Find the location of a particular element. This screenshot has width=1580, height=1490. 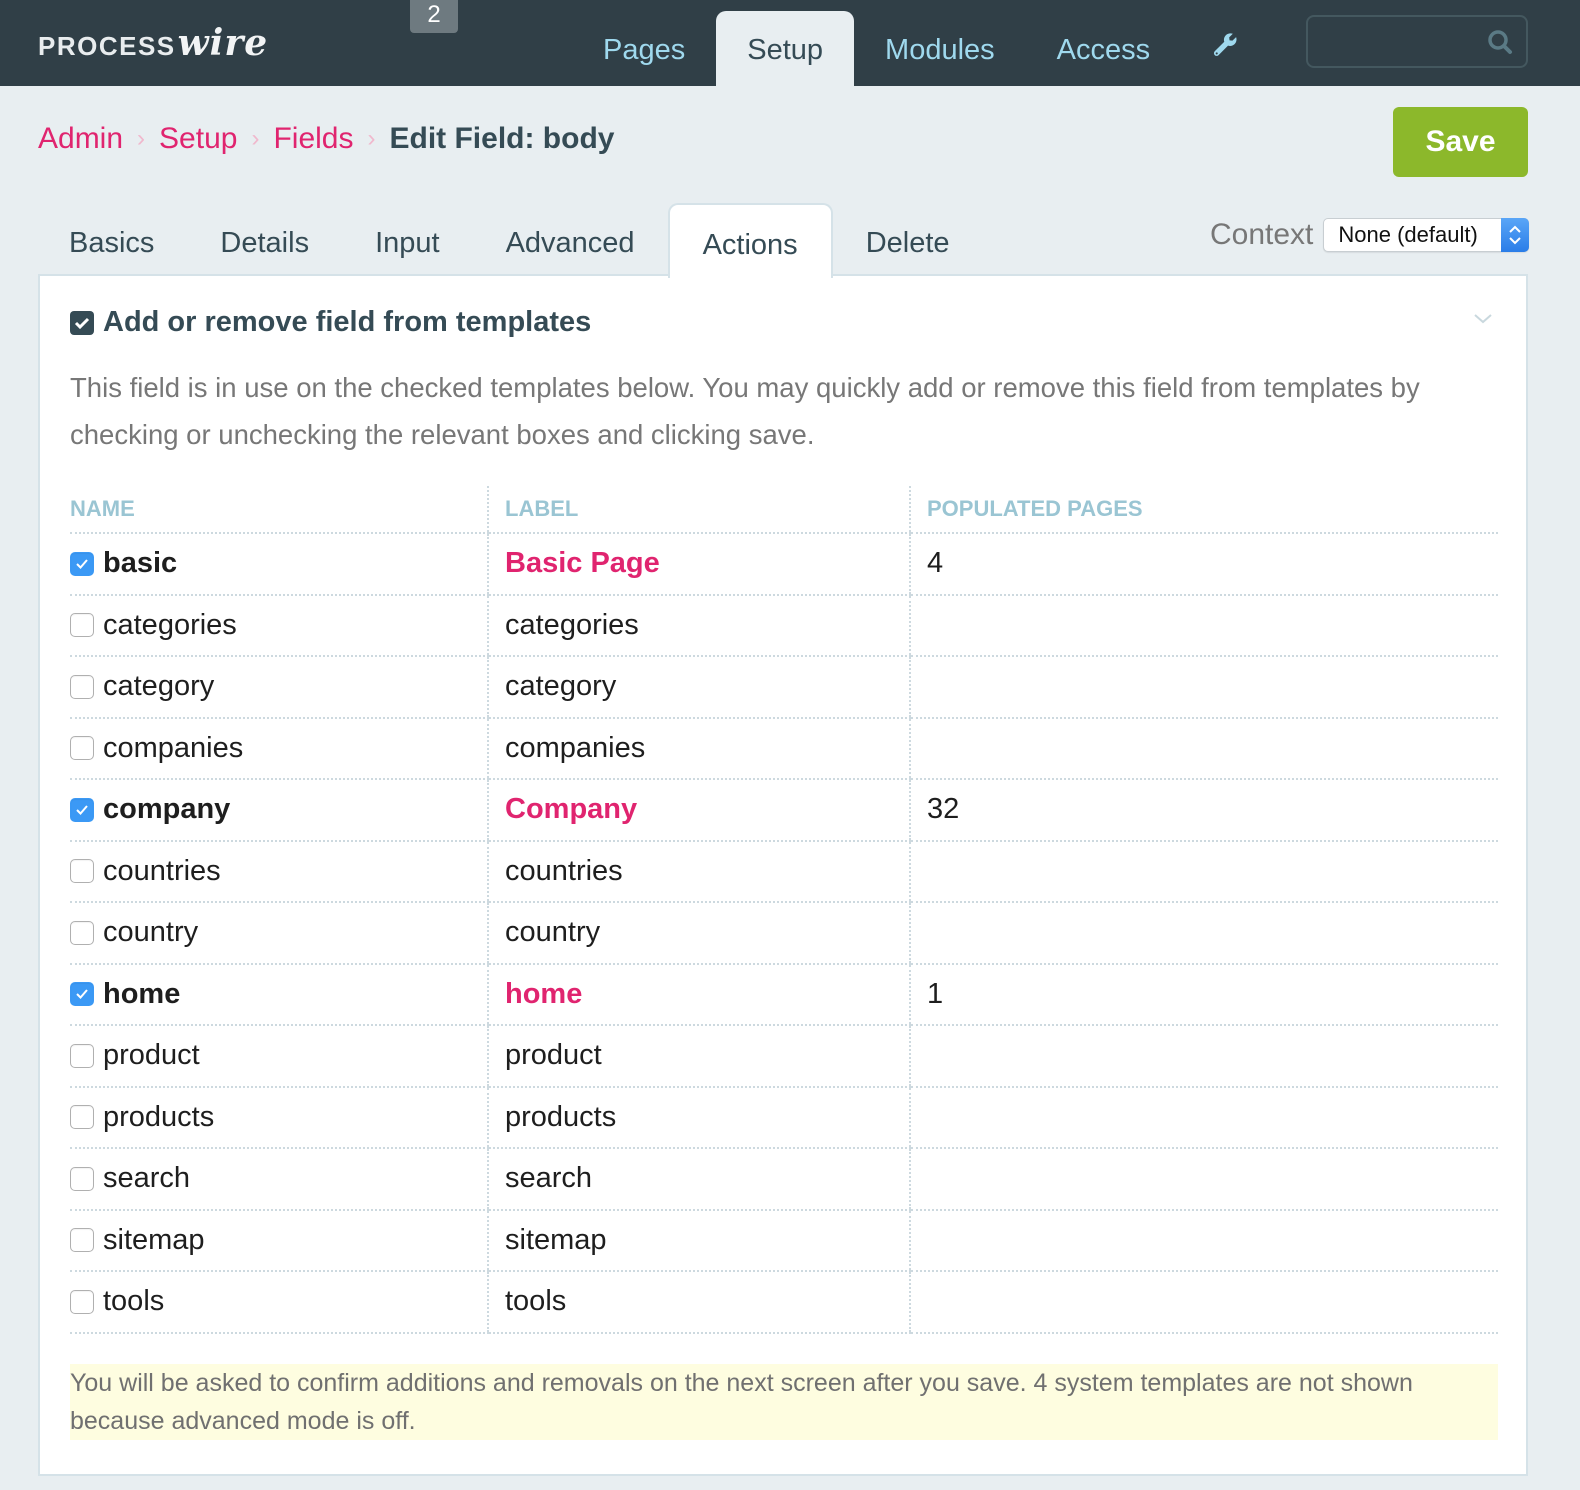

top-search-input is located at coordinates (1393, 41).